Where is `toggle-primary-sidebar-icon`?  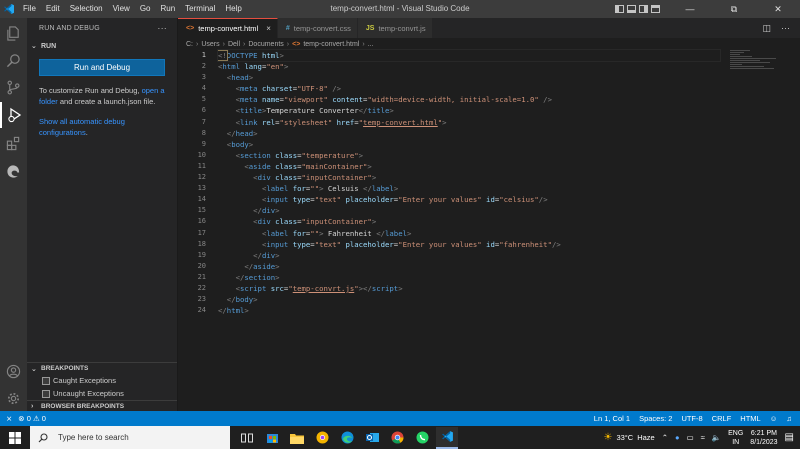
toggle-primary-sidebar-icon is located at coordinates (619, 9).